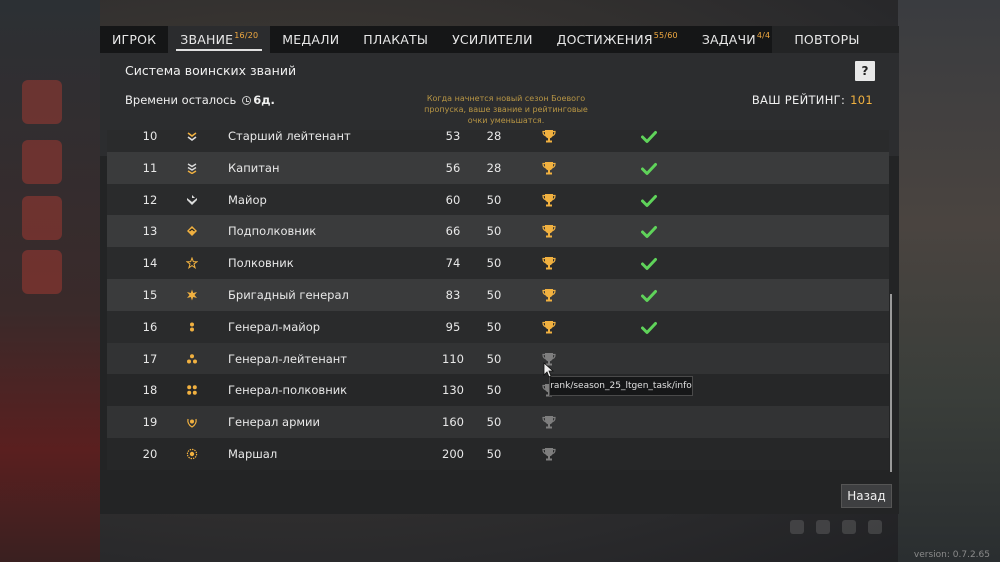 This screenshot has width=1000, height=562. What do you see at coordinates (192, 327) in the screenshot?
I see `two-dots-icon` at bounding box center [192, 327].